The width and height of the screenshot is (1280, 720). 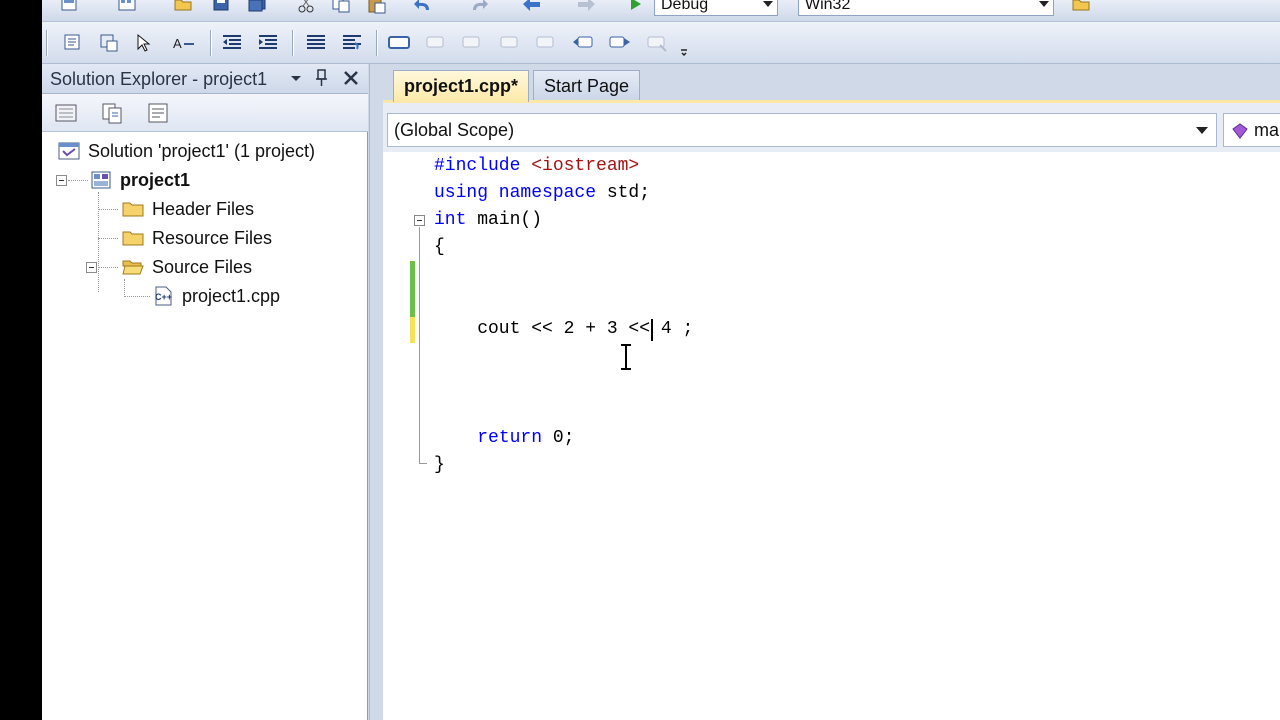 I want to click on uncomment-lines-icon, so click(x=352, y=43).